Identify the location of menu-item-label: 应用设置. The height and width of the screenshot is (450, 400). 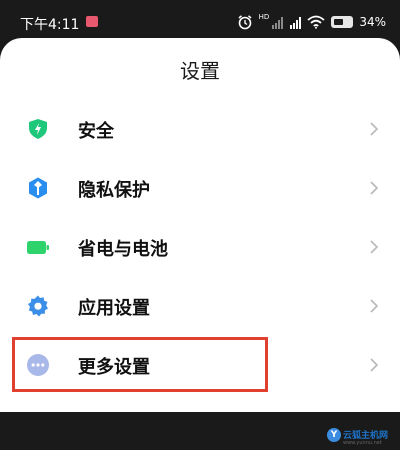
(114, 308).